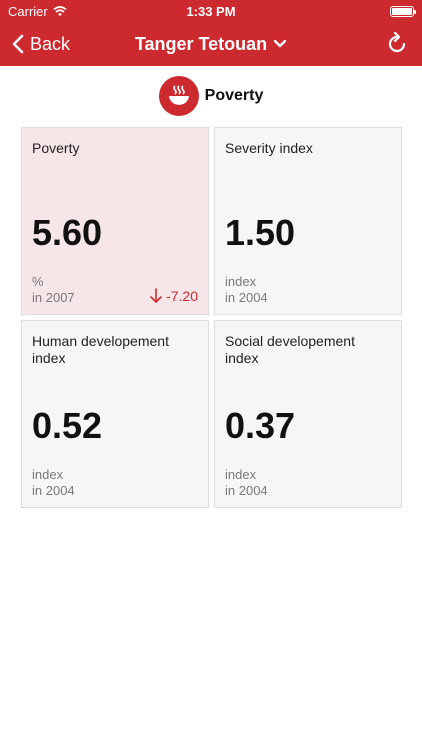  What do you see at coordinates (280, 43) in the screenshot?
I see `chevron-down-icon` at bounding box center [280, 43].